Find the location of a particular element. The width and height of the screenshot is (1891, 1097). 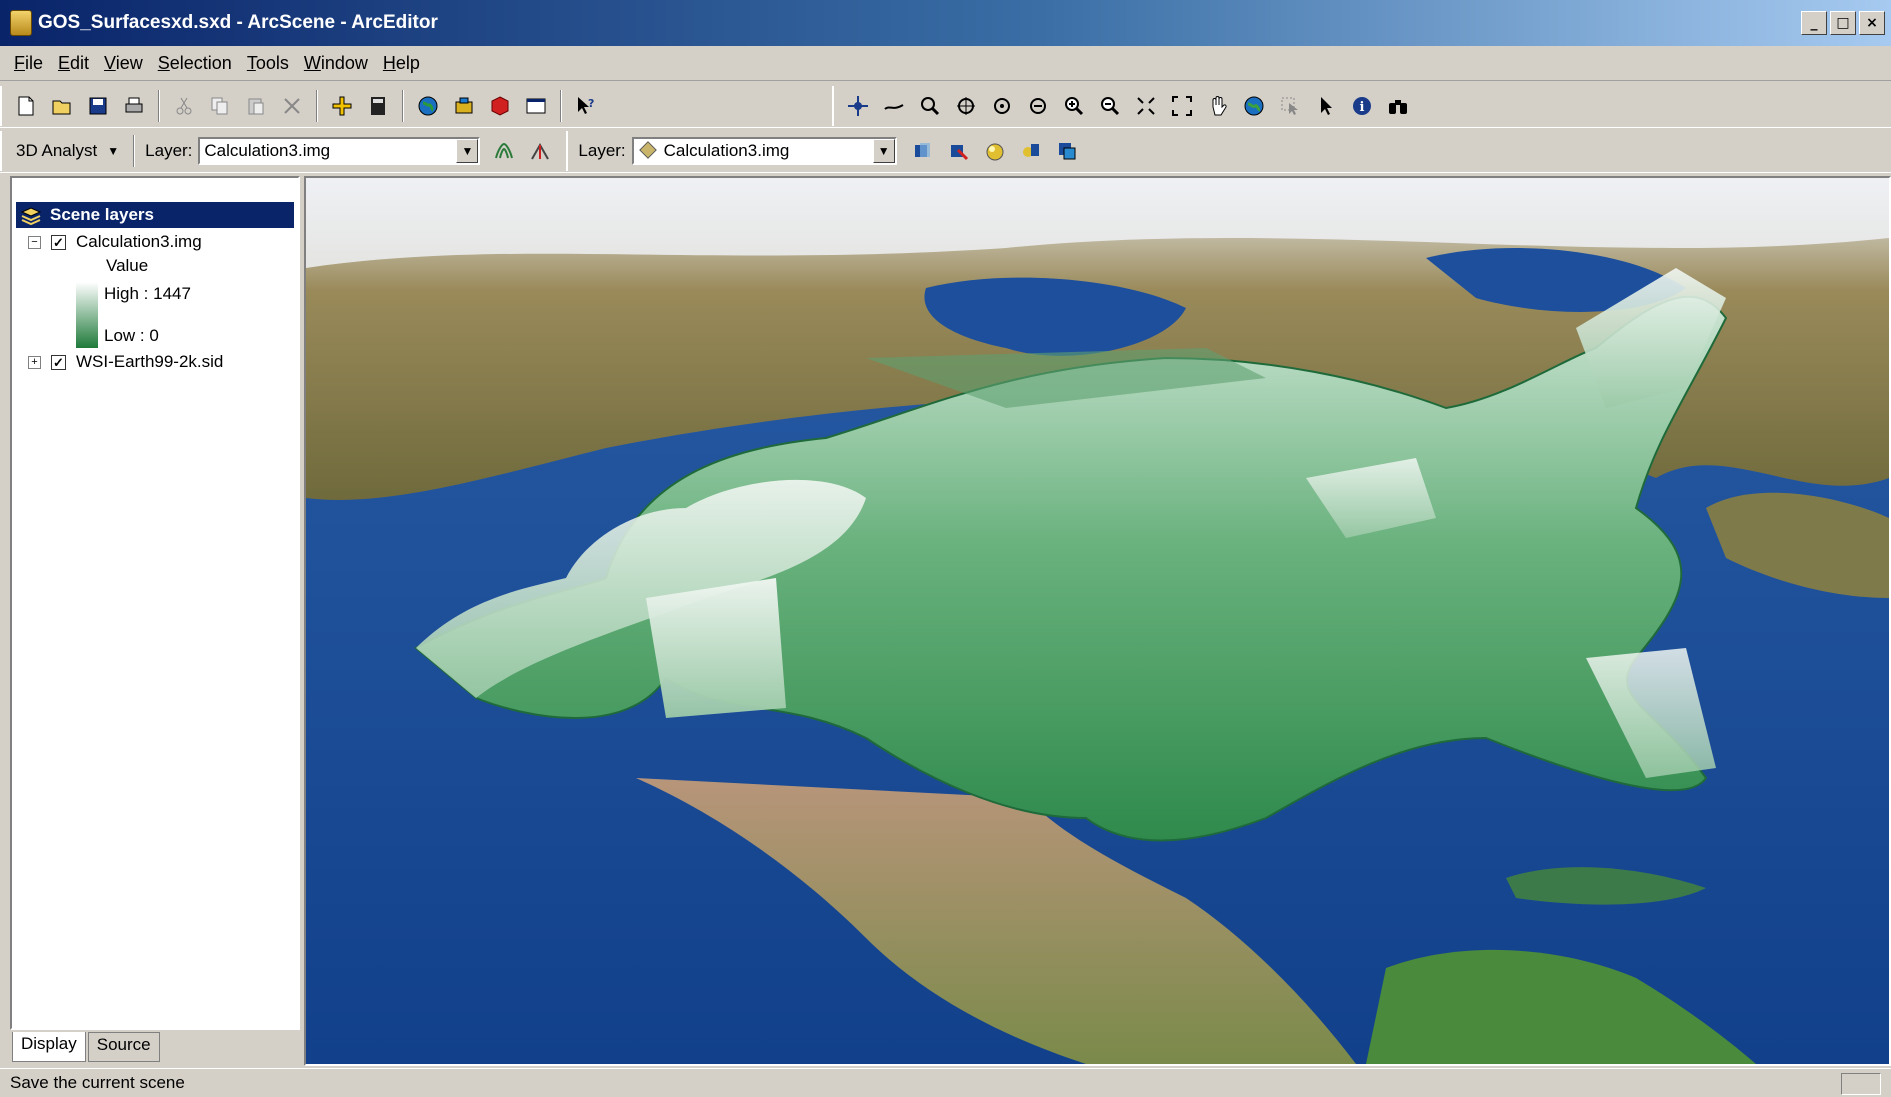

print-button is located at coordinates (134, 106).